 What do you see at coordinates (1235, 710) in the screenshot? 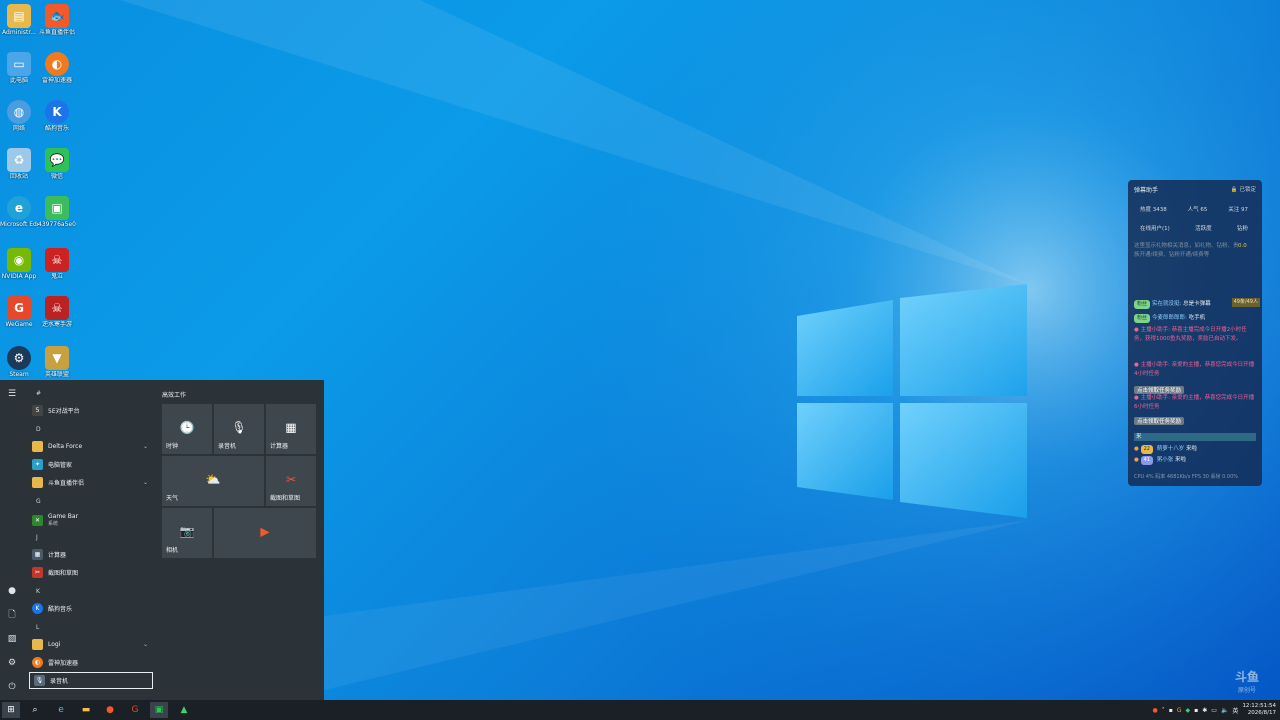
I see `ime-indicator: 英` at bounding box center [1235, 710].